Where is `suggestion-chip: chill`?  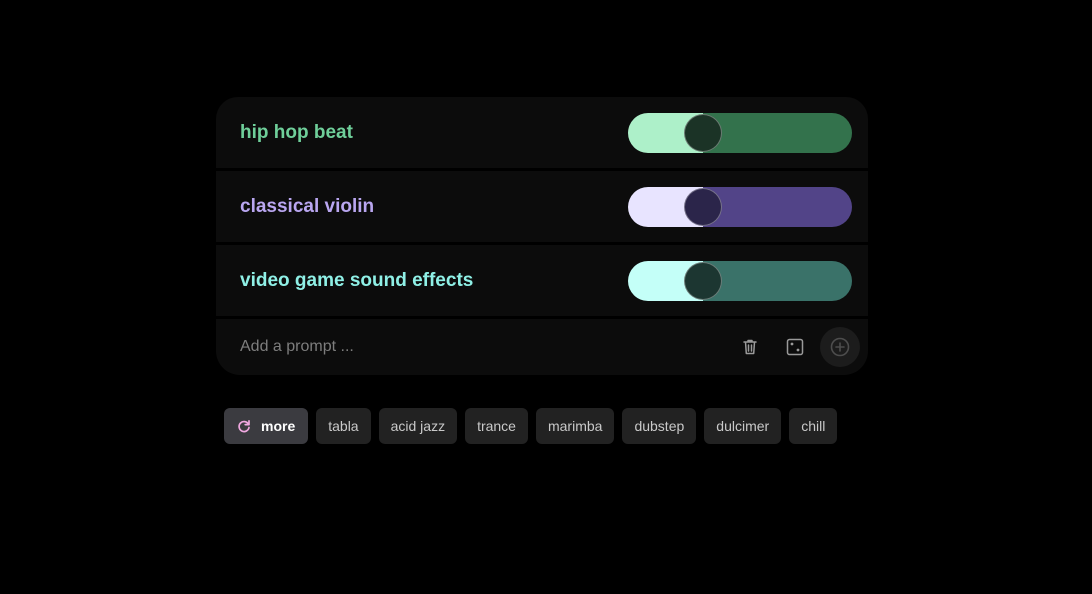
suggestion-chip: chill is located at coordinates (813, 426).